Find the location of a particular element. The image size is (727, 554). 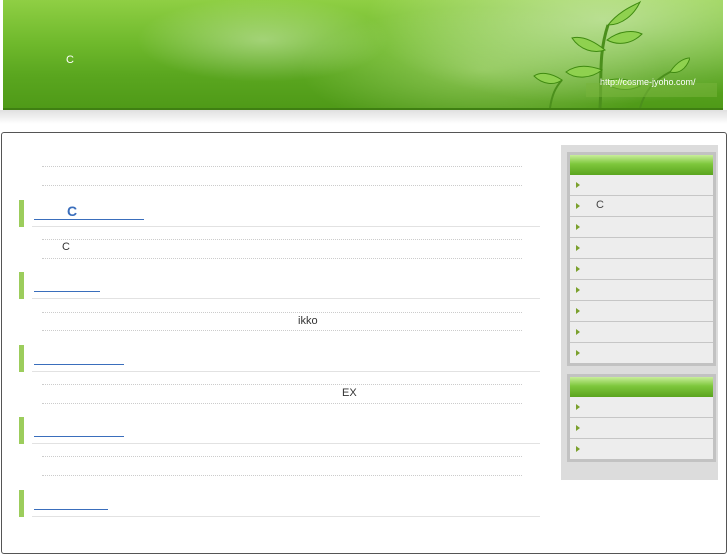

header-title: C is located at coordinates (70, 60).